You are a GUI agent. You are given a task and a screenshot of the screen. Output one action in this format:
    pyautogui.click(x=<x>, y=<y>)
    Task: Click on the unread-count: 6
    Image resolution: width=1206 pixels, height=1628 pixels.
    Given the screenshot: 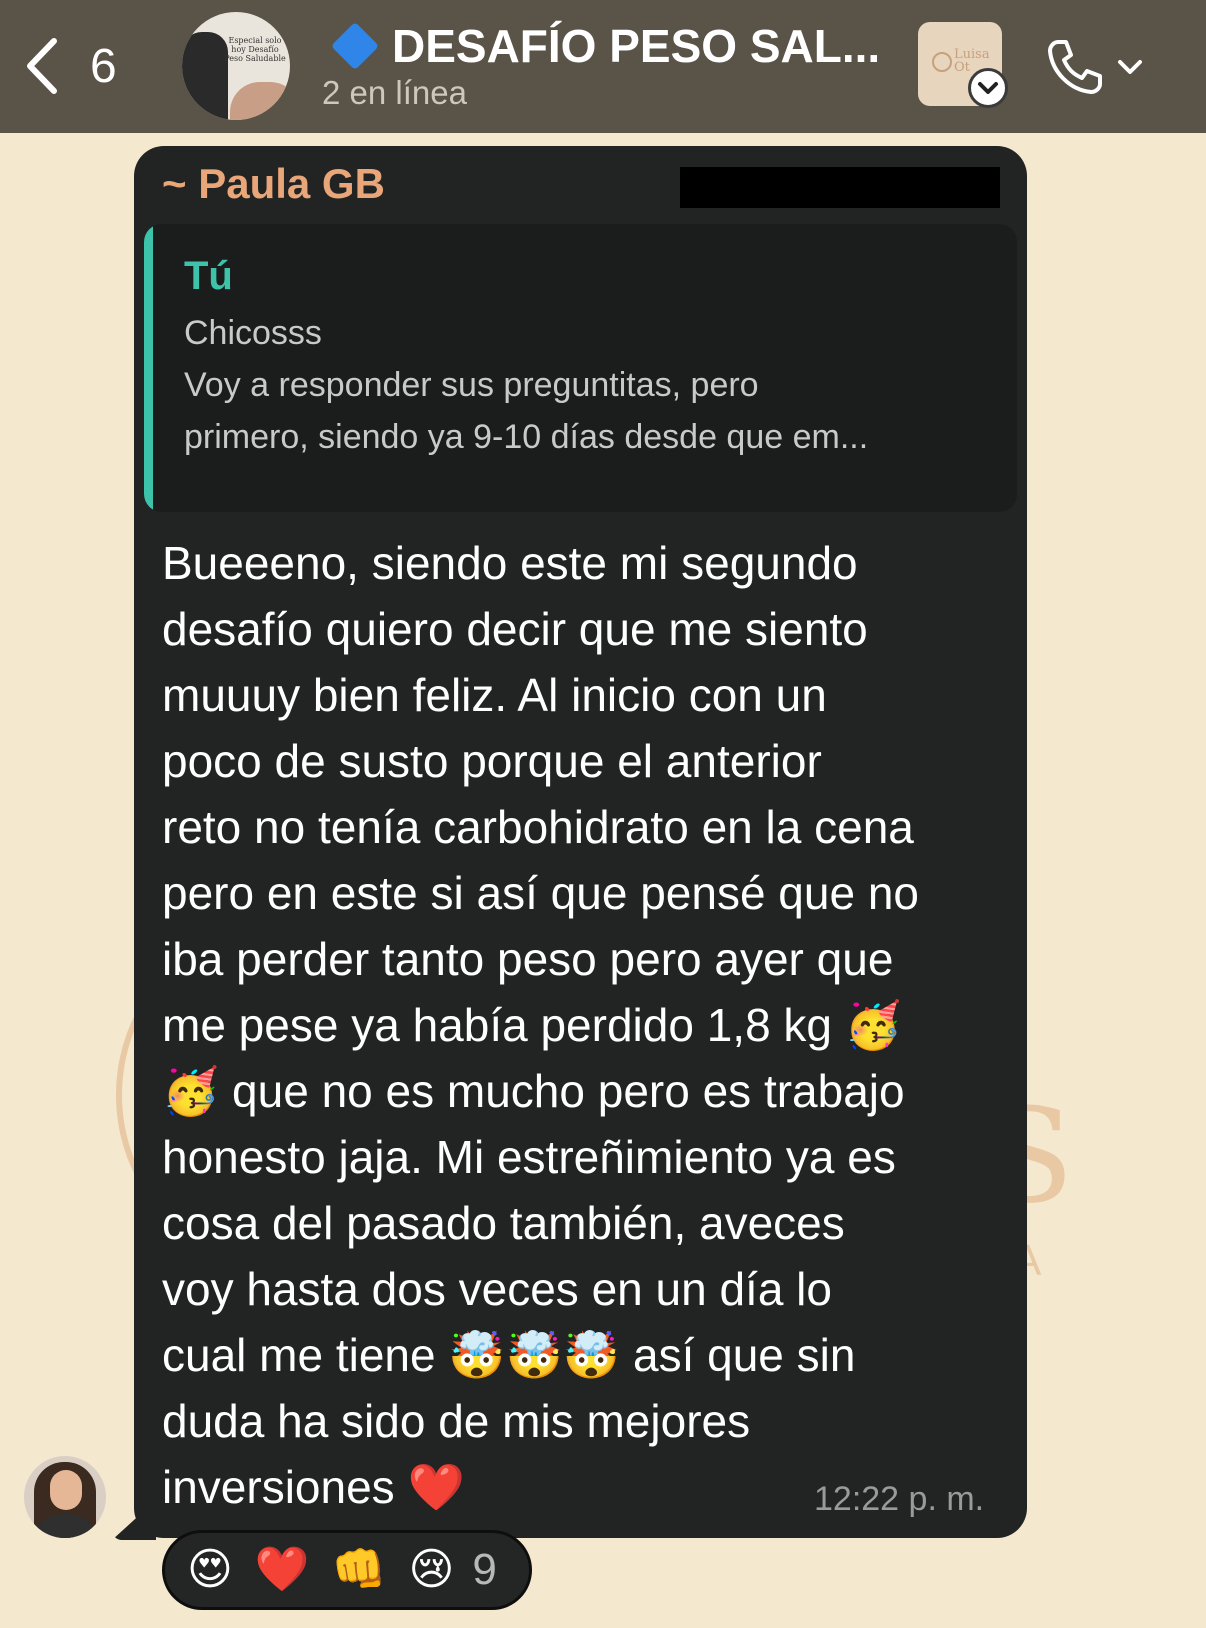 What is the action you would take?
    pyautogui.click(x=103, y=66)
    